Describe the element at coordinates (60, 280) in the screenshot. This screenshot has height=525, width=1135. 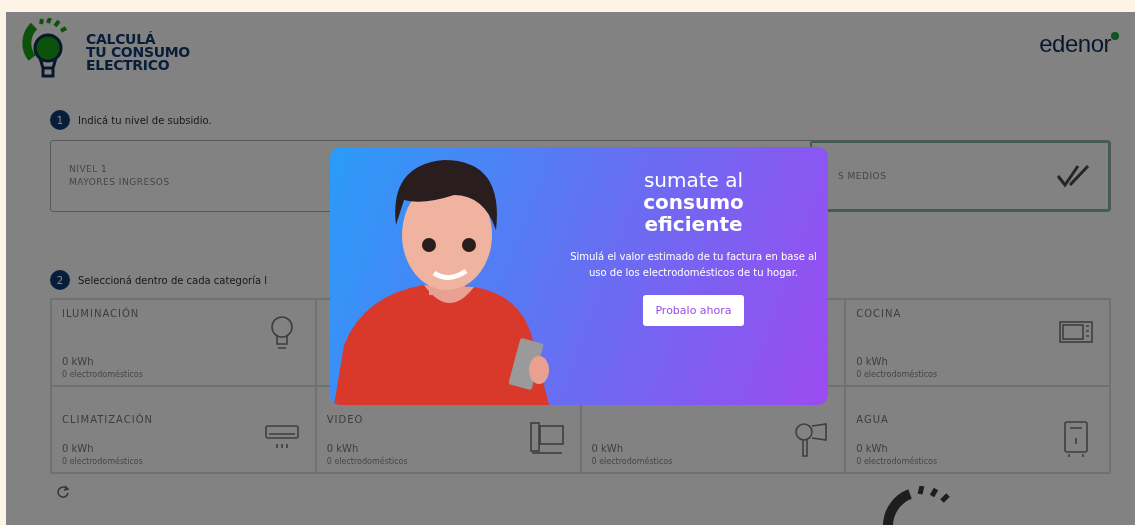
I see `step-number-badge: 2` at that location.